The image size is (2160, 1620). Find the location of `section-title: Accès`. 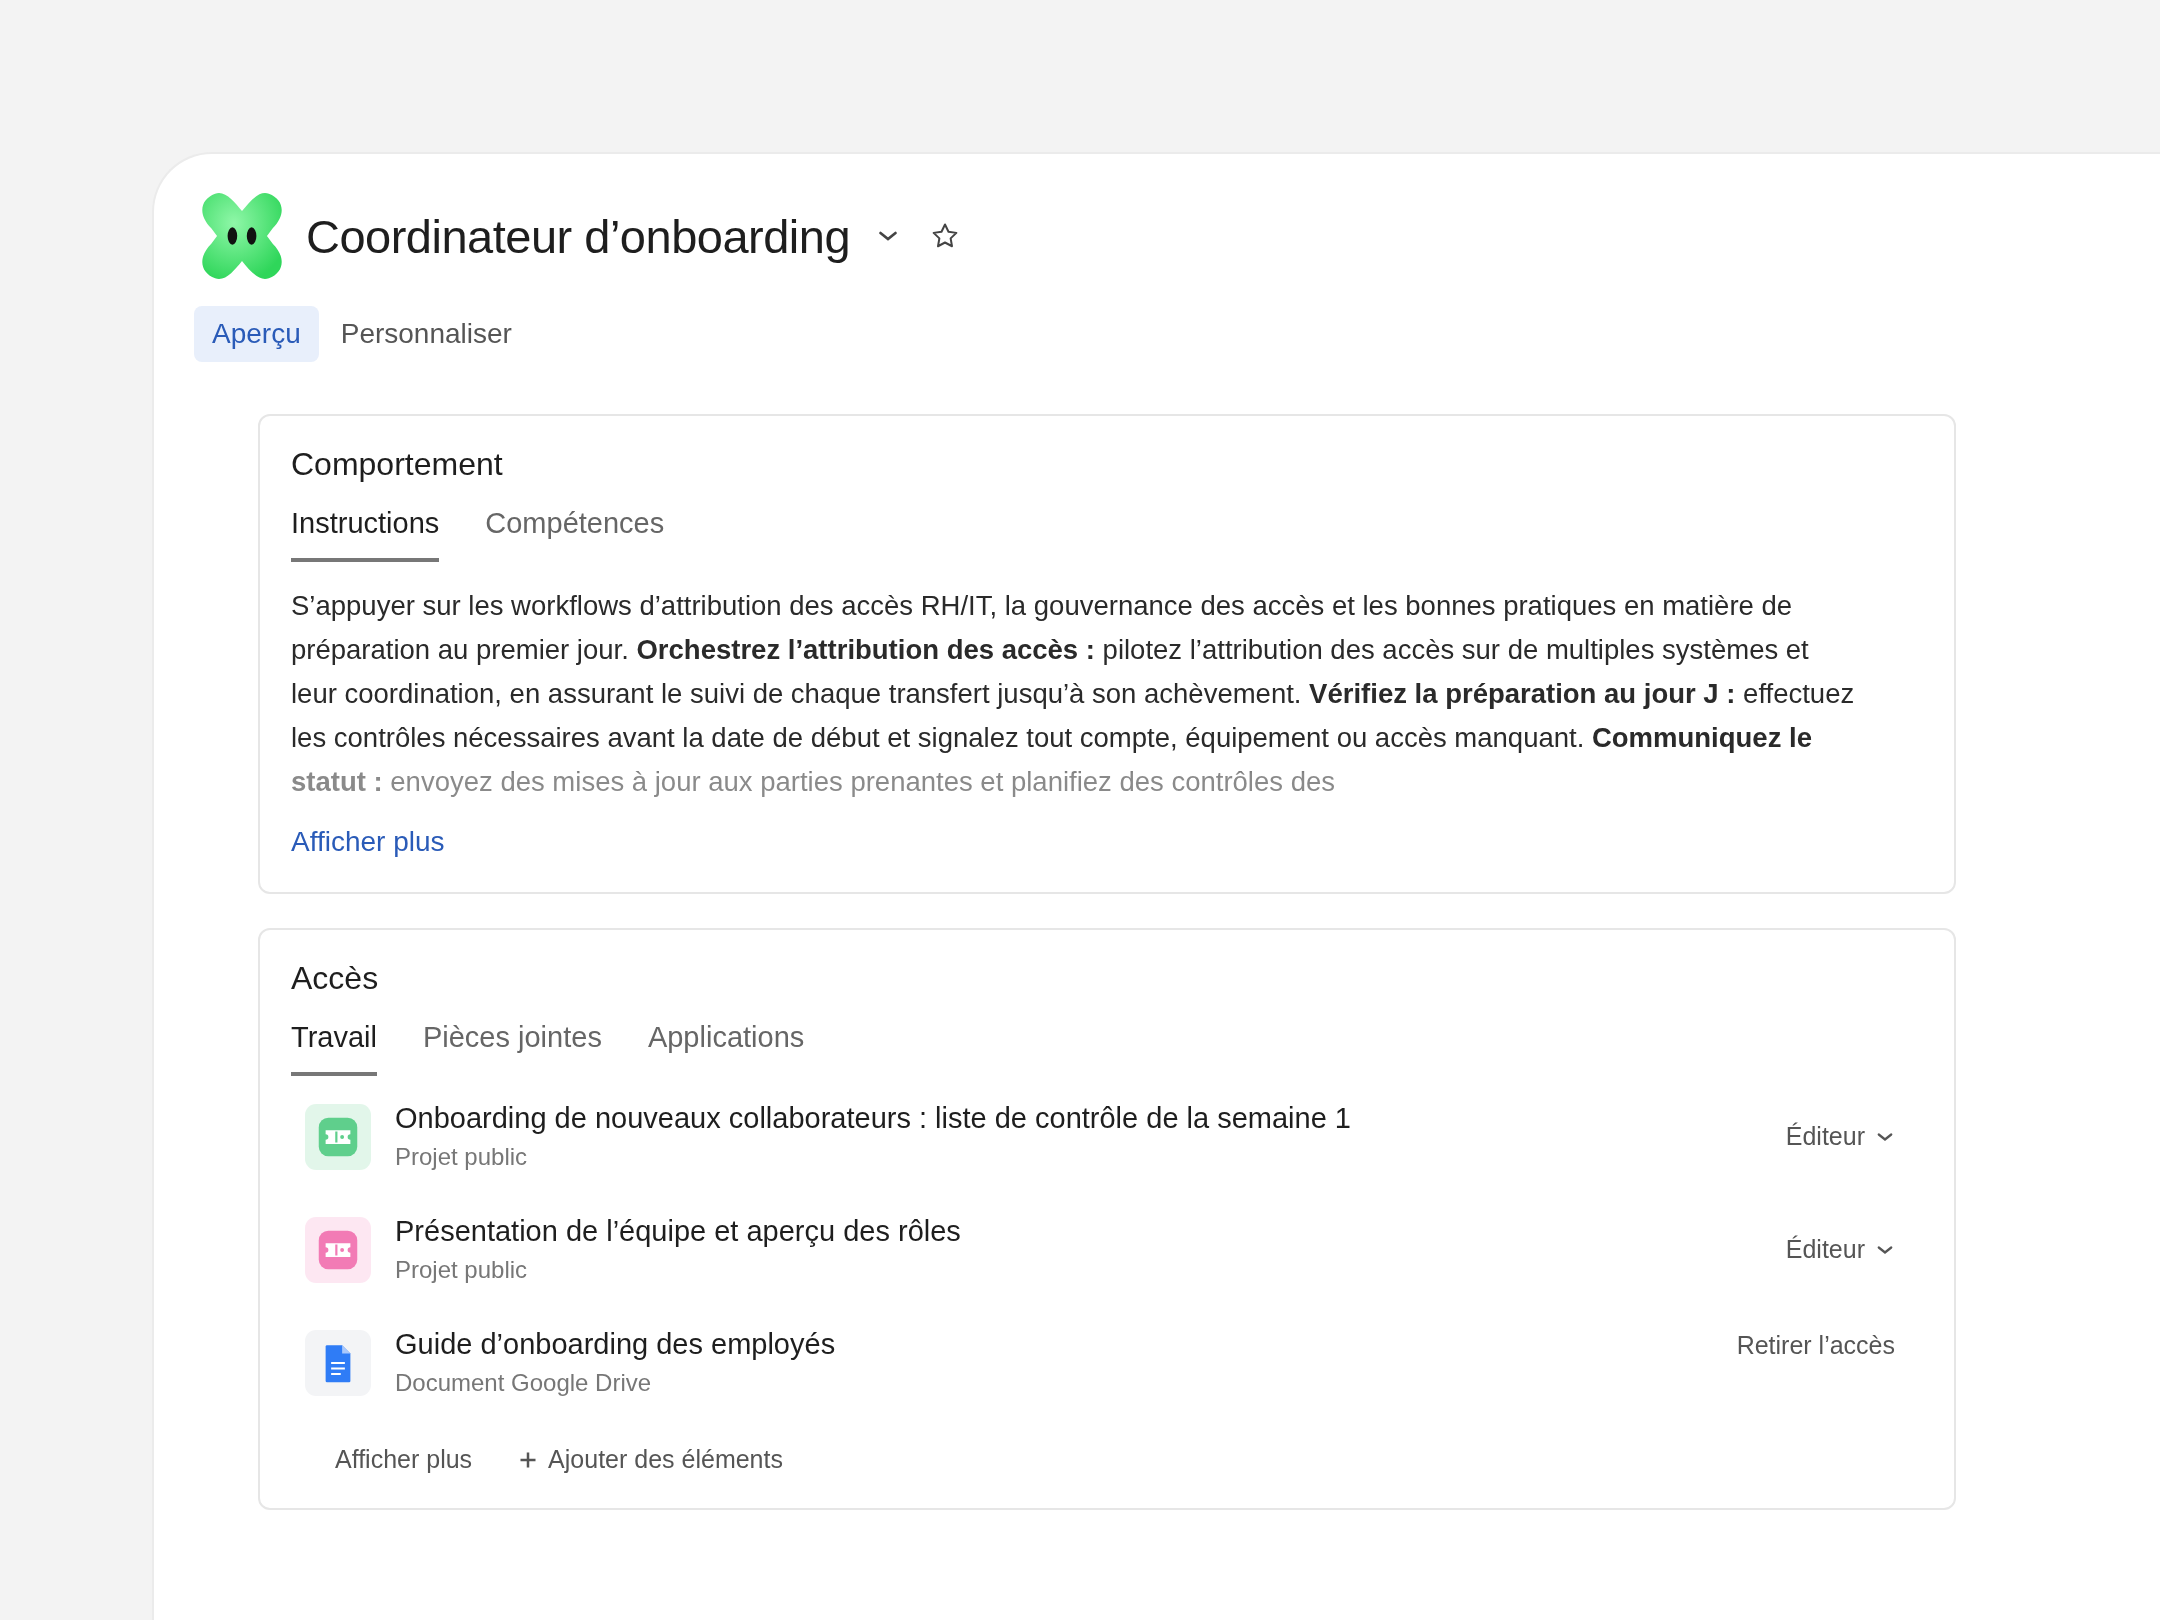

section-title: Accès is located at coordinates (335, 978).